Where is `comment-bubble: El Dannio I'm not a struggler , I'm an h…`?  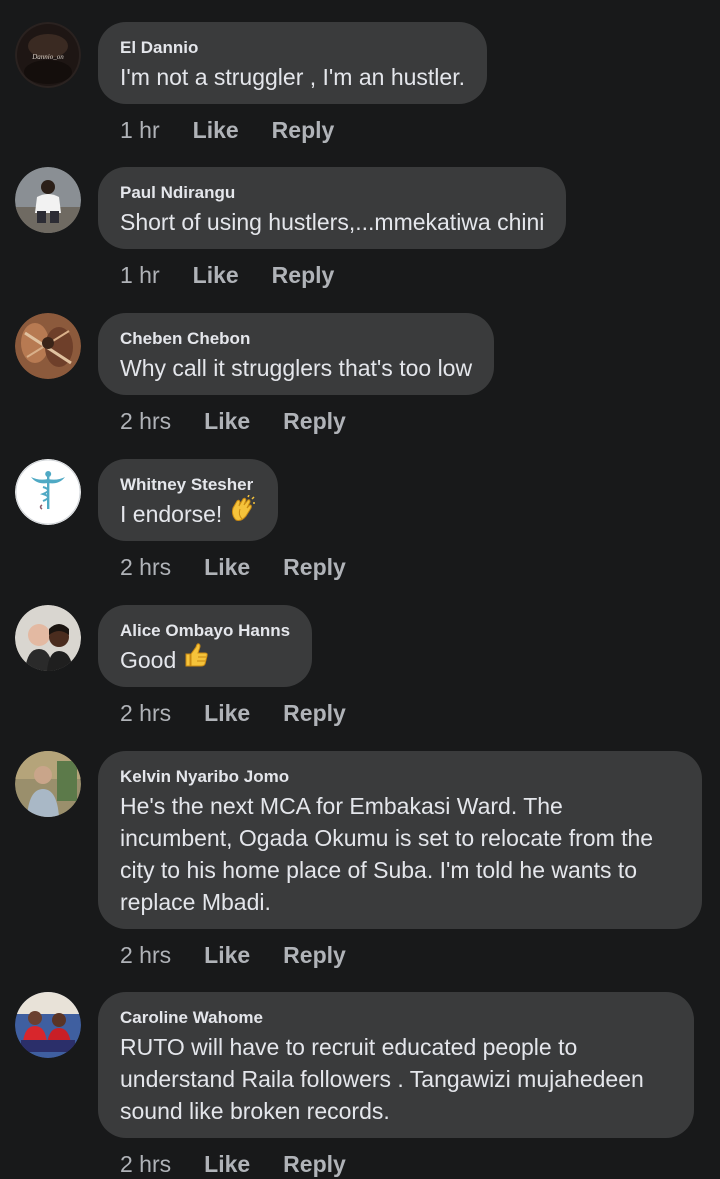
comment-bubble: El Dannio I'm not a struggler , I'm an h… is located at coordinates (292, 63).